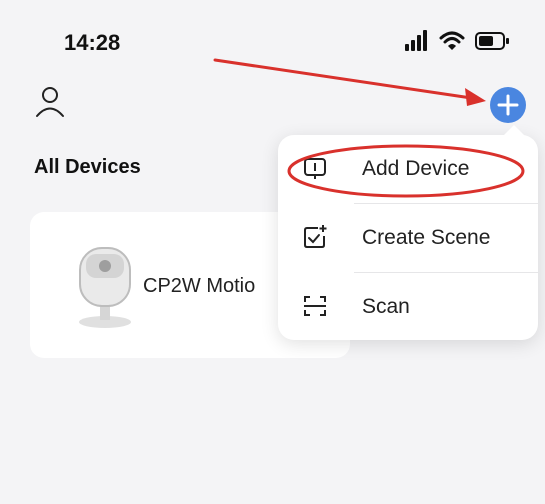 This screenshot has height=504, width=545. I want to click on highlight-ellipse, so click(406, 171).